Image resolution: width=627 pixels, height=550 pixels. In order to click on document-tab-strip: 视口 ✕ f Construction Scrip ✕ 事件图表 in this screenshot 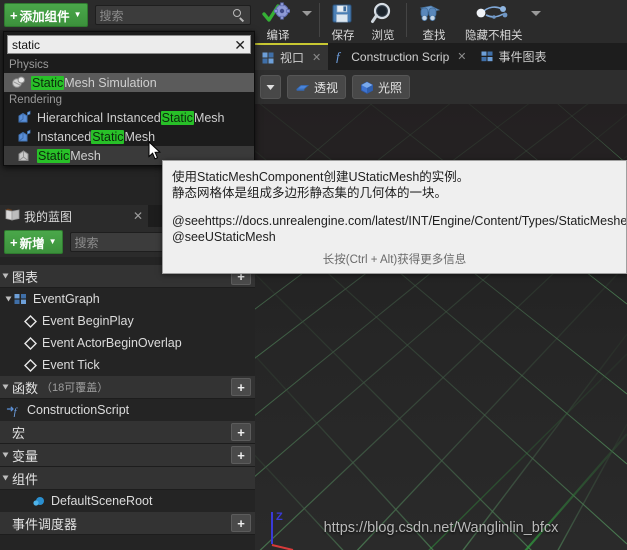, I will do `click(441, 56)`.